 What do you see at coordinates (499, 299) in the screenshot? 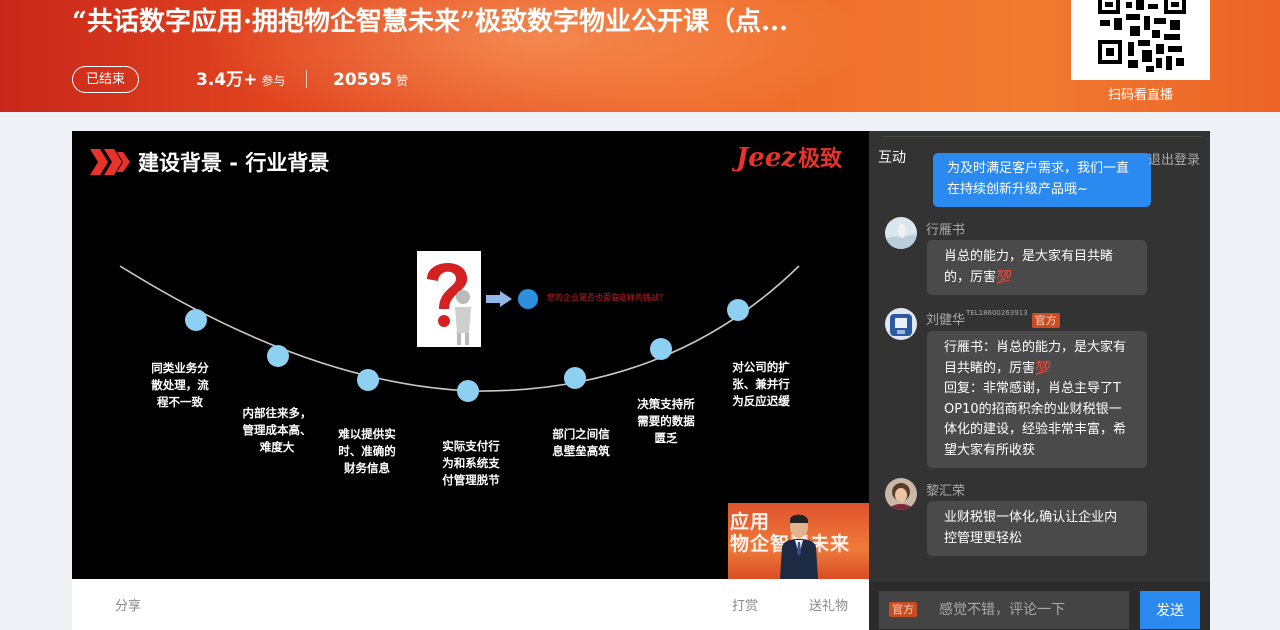
I see `arrow-right-icon` at bounding box center [499, 299].